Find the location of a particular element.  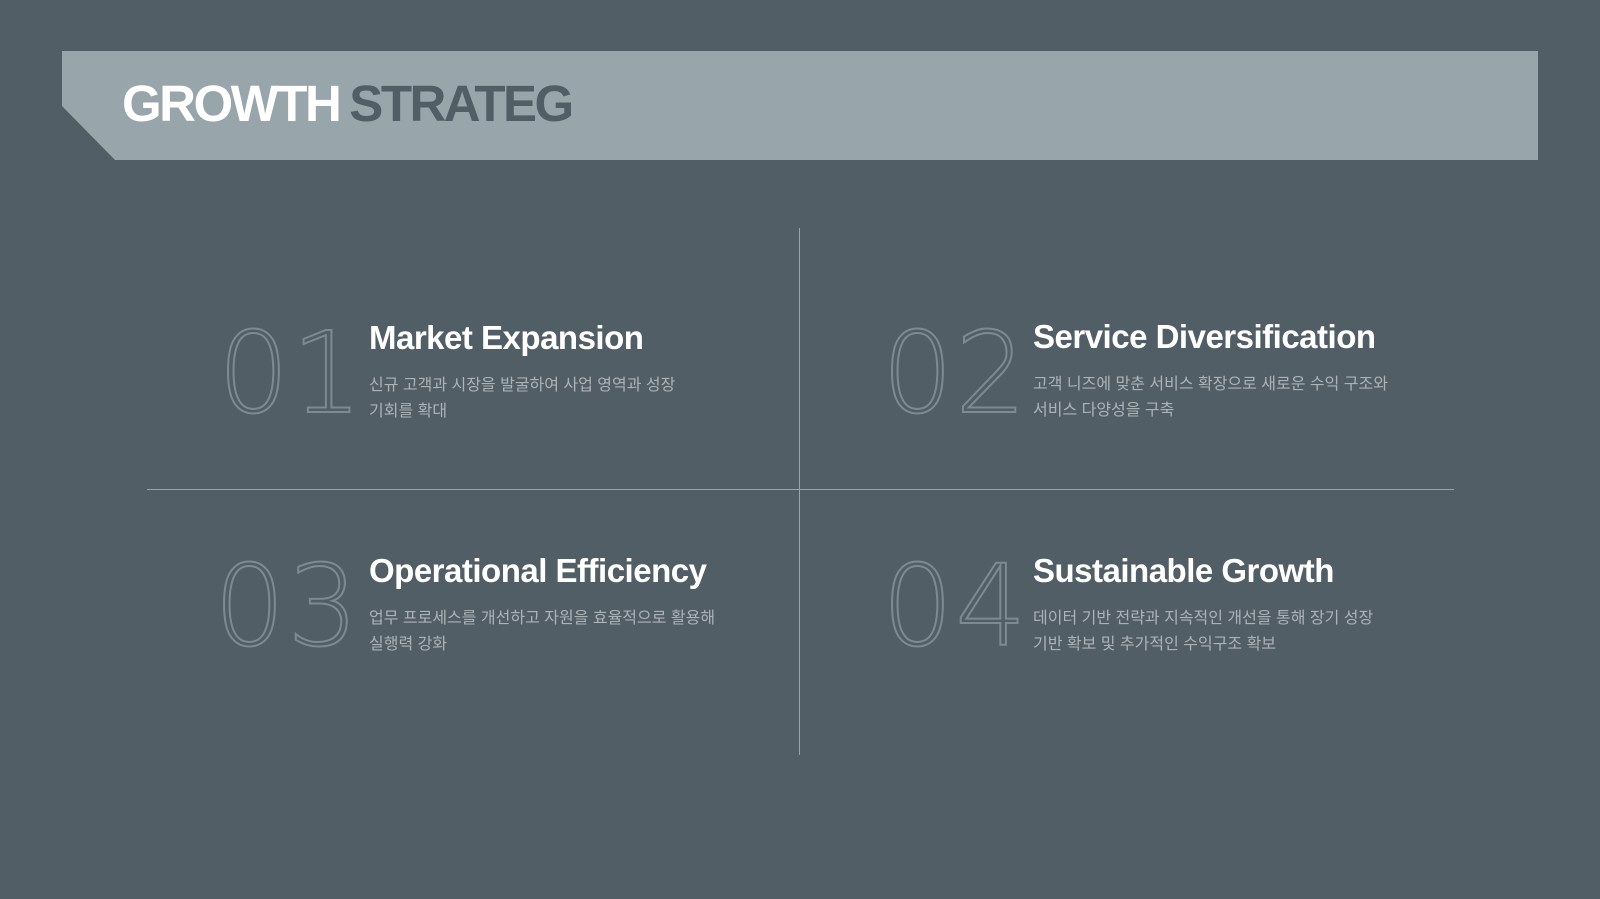

item-number: 01 is located at coordinates (291, 374).